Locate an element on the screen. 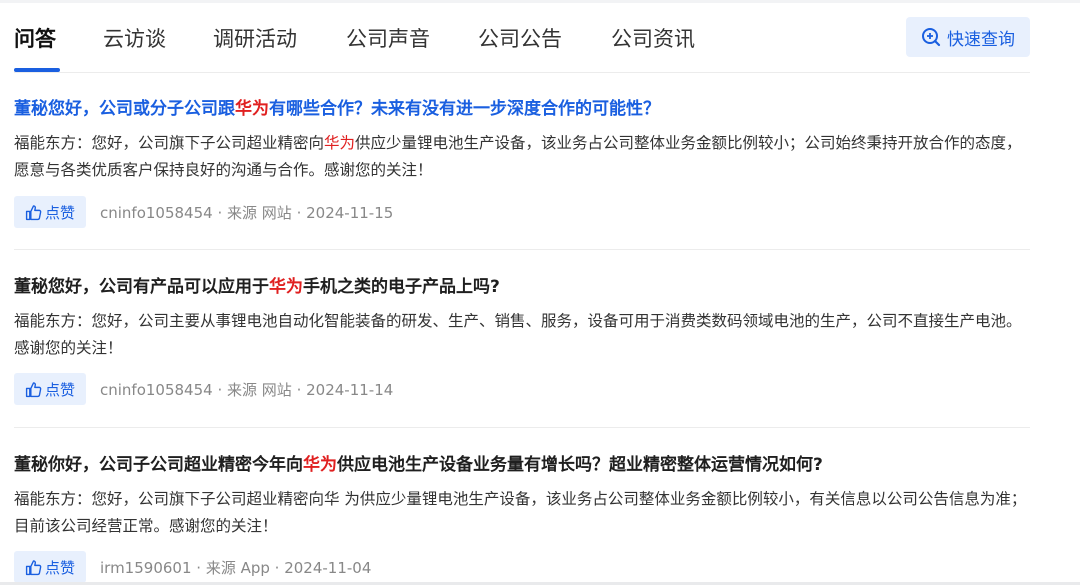 The width and height of the screenshot is (1080, 585). question-text: 董秘您好，公司有产品可以应用于华为手机之类的电子产品上吗? is located at coordinates (257, 287).